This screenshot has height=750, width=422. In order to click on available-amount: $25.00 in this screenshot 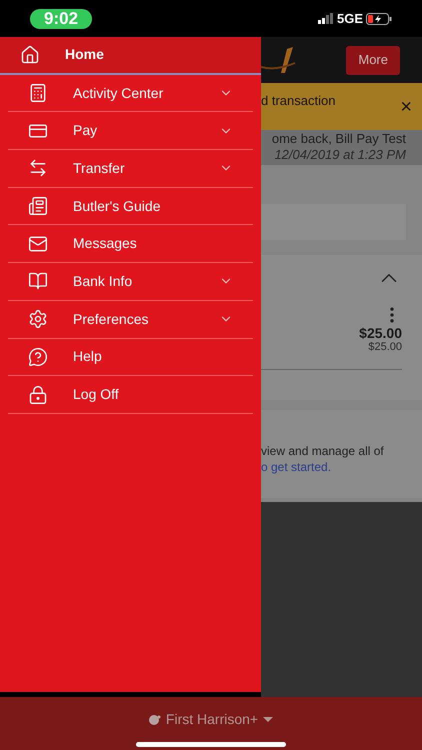, I will do `click(385, 347)`.